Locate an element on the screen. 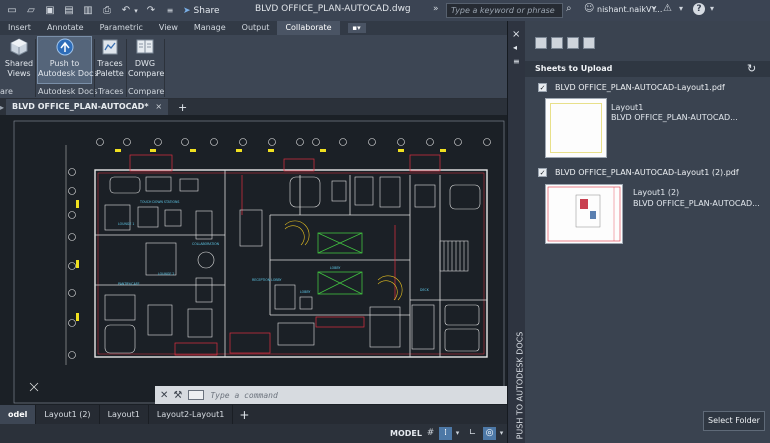 This screenshot has height=443, width=770. panel-label-traces: Traces is located at coordinates (111, 91).